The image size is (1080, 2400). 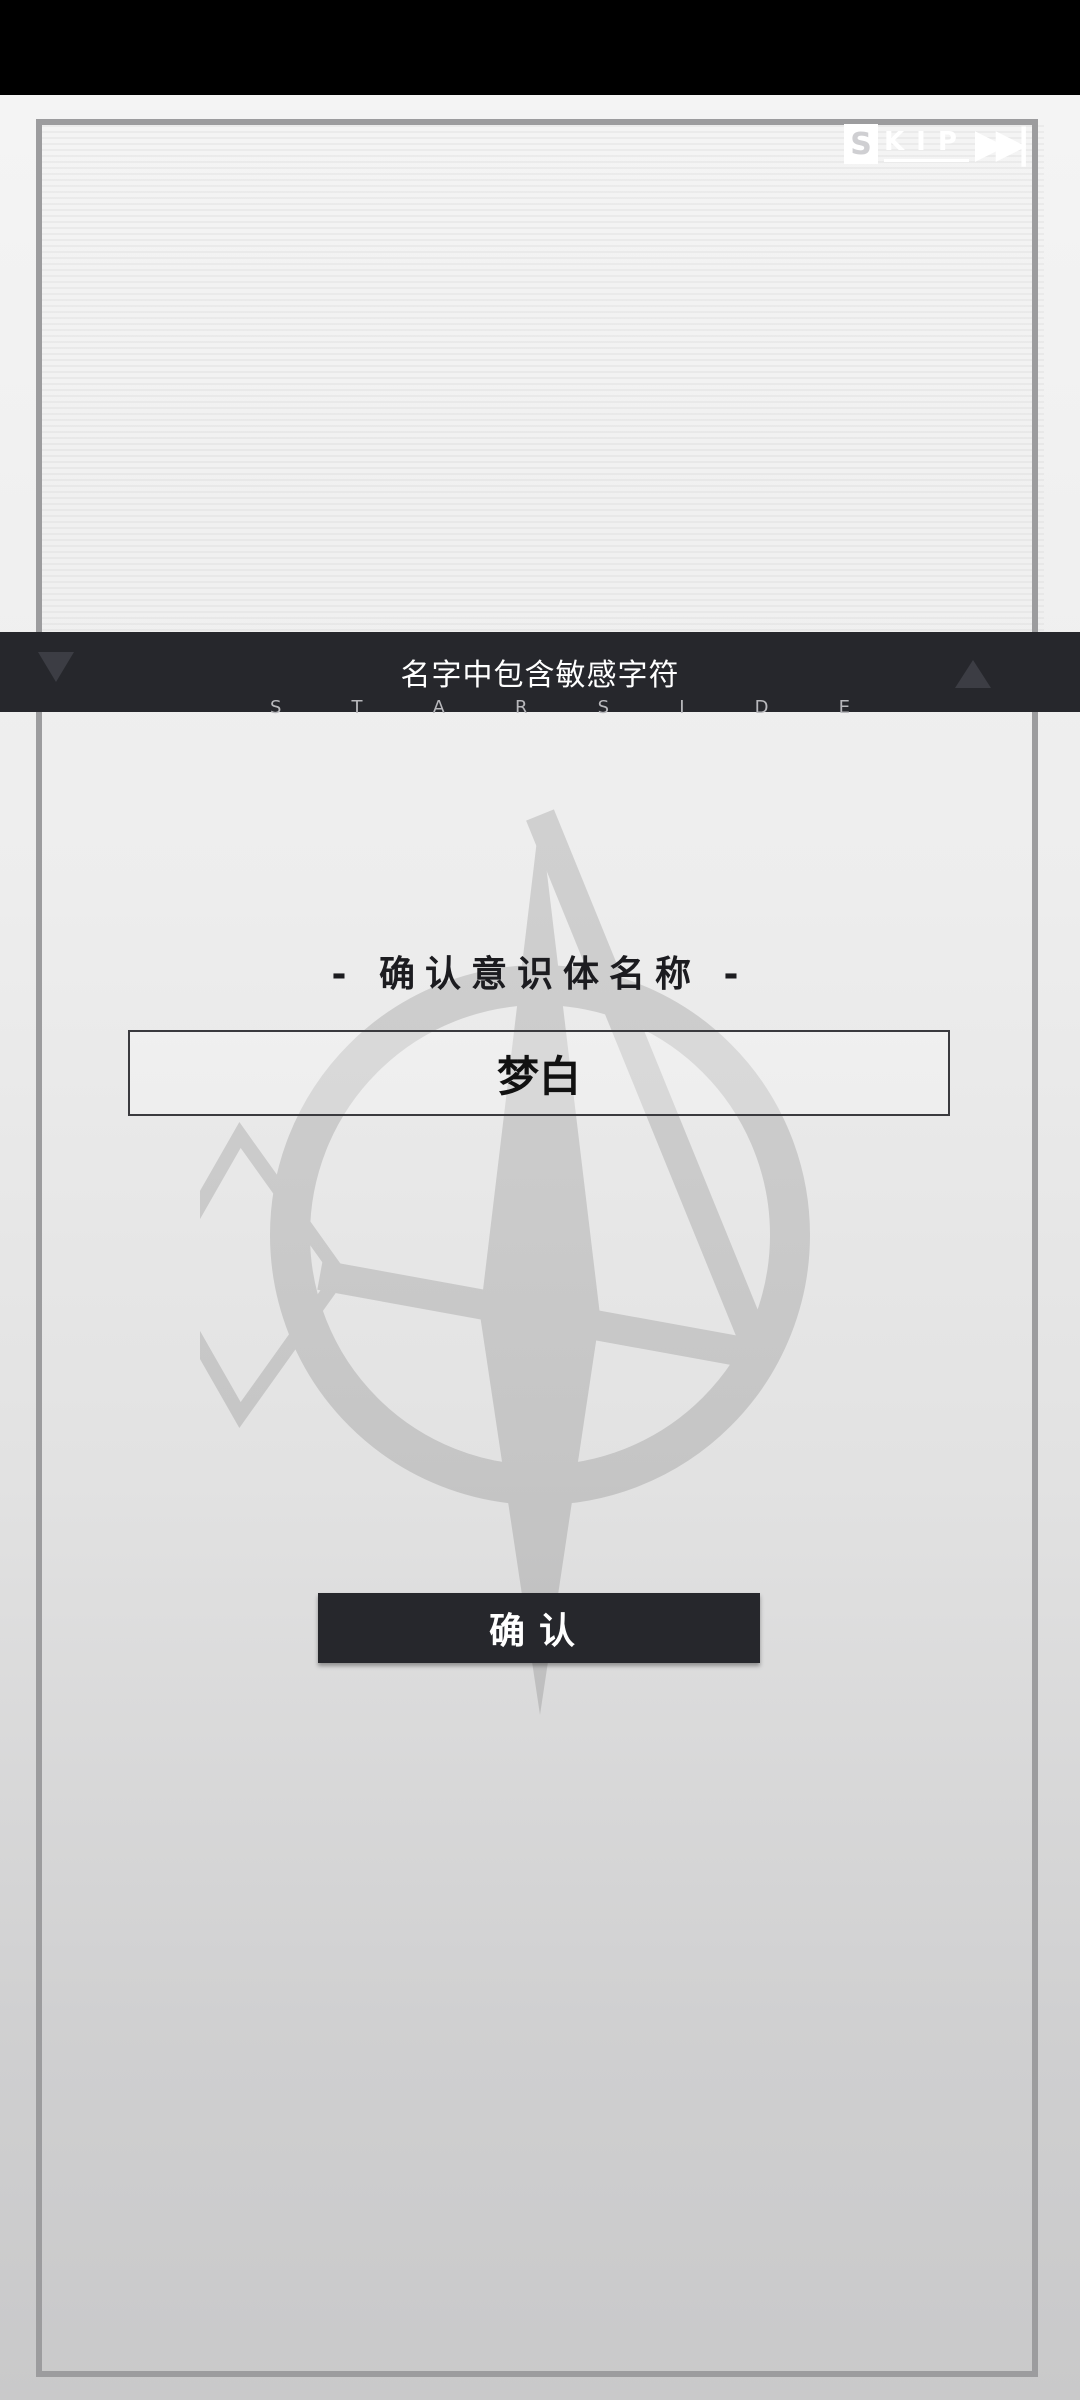 What do you see at coordinates (926, 144) in the screenshot?
I see `skip-label: KIP` at bounding box center [926, 144].